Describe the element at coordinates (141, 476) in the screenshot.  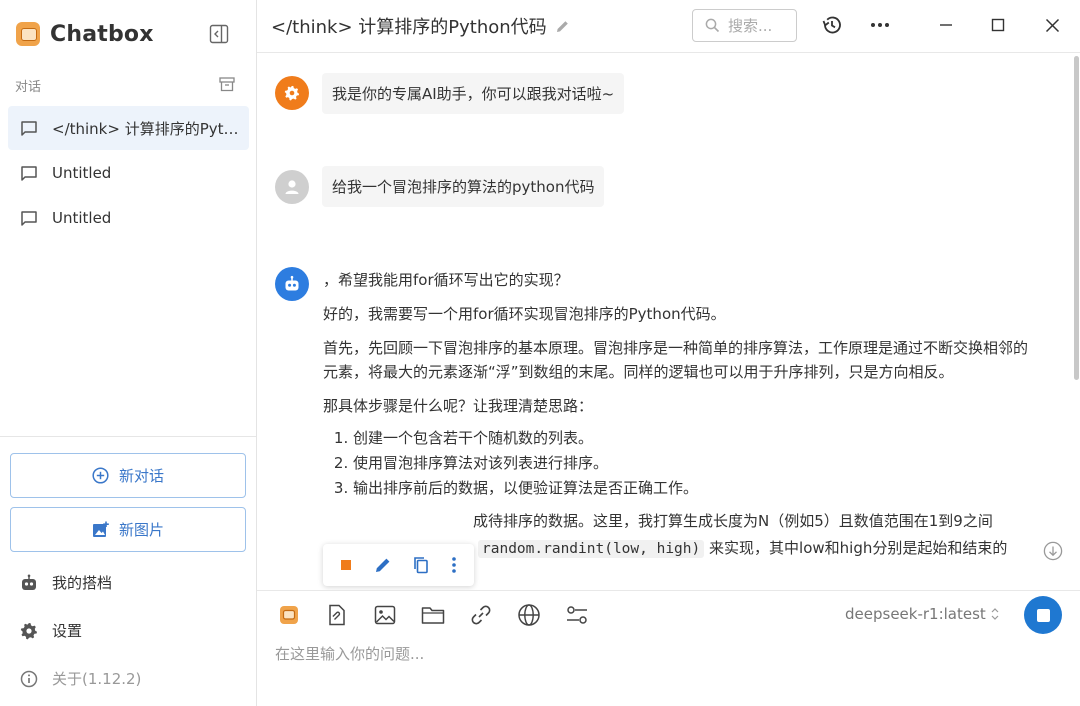
I see `new-chat-label: 新对话` at that location.